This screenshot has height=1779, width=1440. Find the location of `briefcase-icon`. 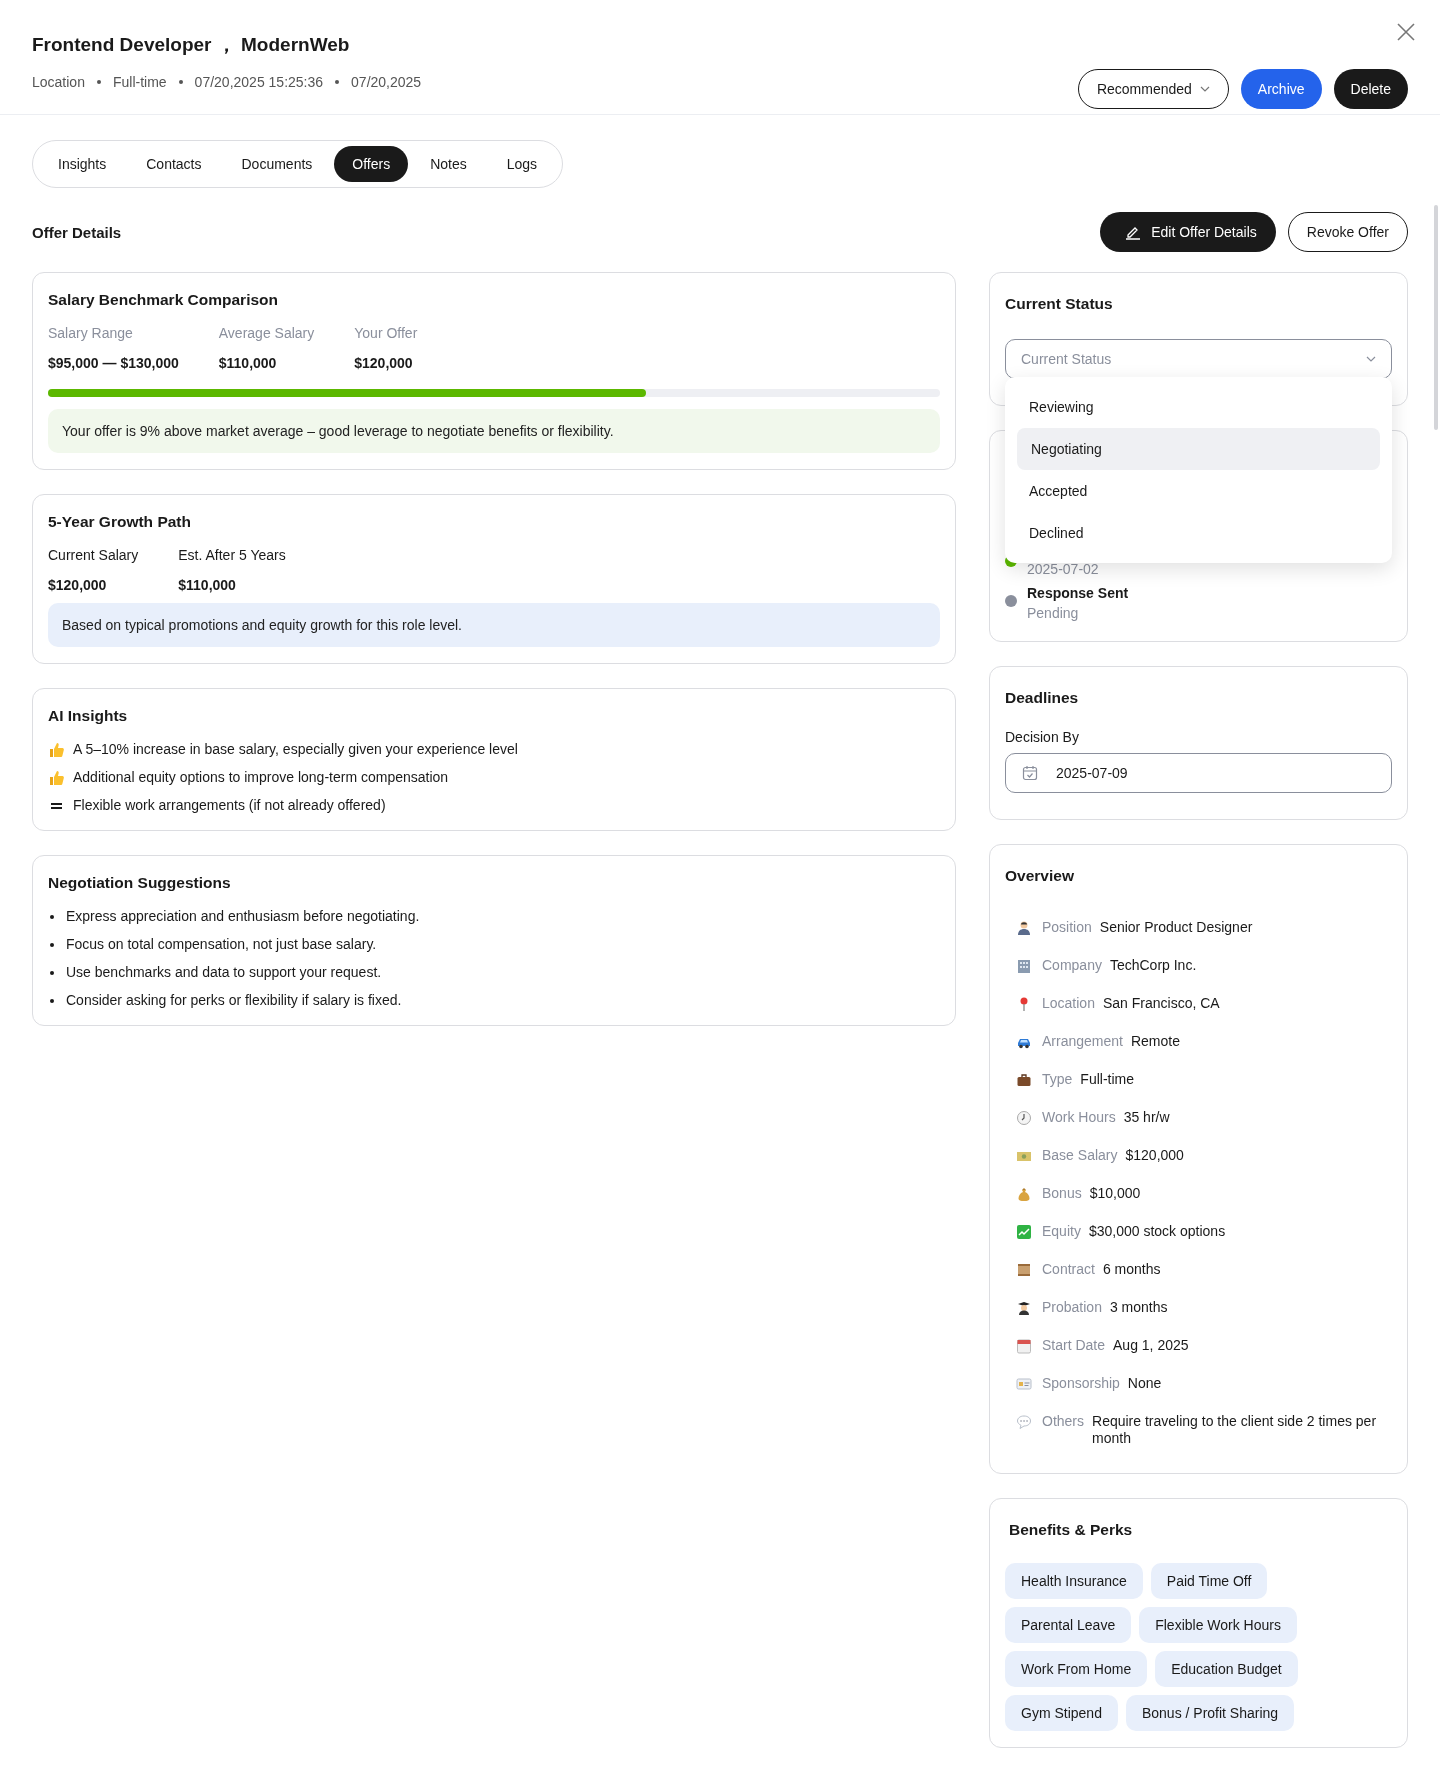

briefcase-icon is located at coordinates (1024, 1080).